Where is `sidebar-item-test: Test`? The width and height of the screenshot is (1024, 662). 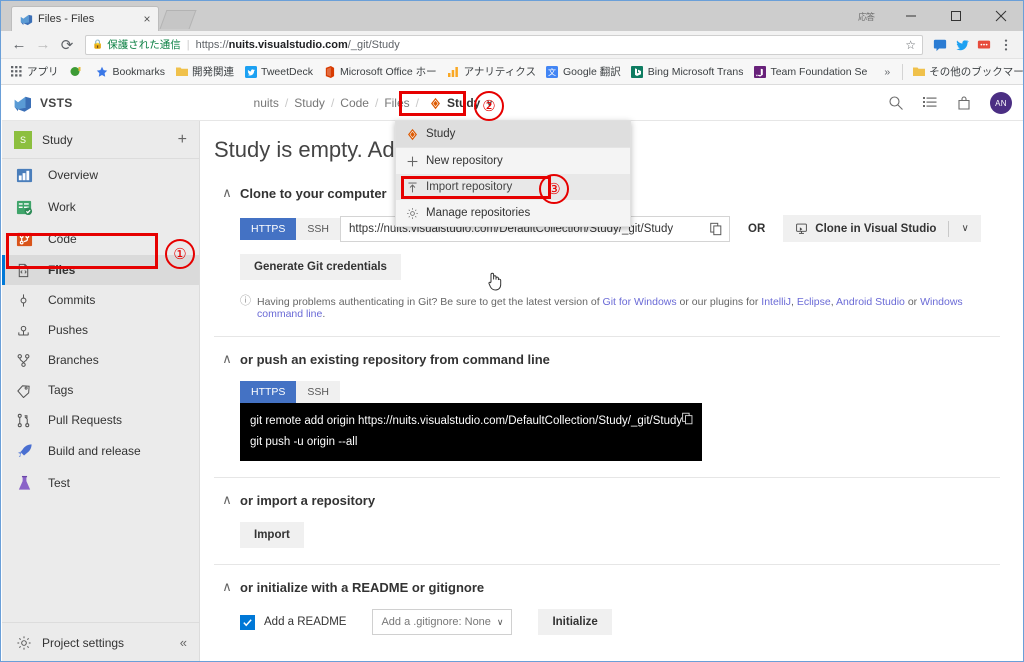 sidebar-item-test: Test is located at coordinates (100, 483).